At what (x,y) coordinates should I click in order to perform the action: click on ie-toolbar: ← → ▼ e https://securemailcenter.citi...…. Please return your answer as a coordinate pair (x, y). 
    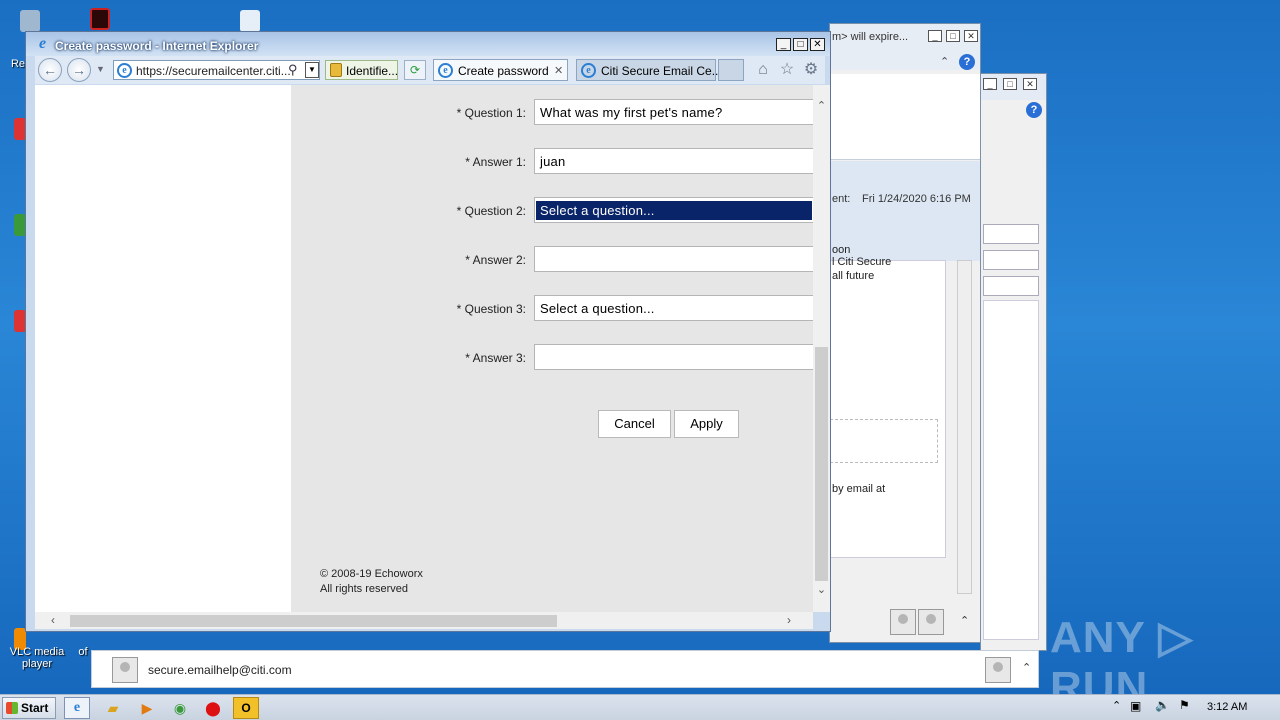
    Looking at the image, I should click on (430, 70).